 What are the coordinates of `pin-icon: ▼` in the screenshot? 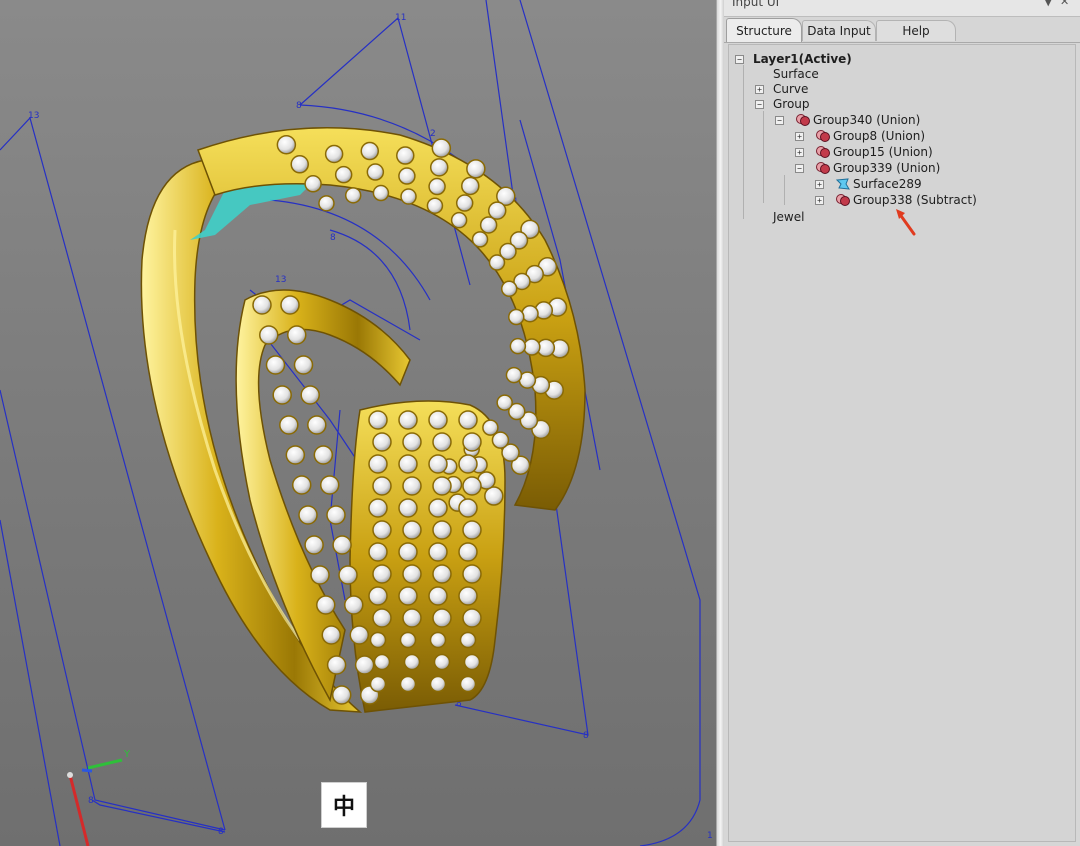 It's located at (1048, 4).